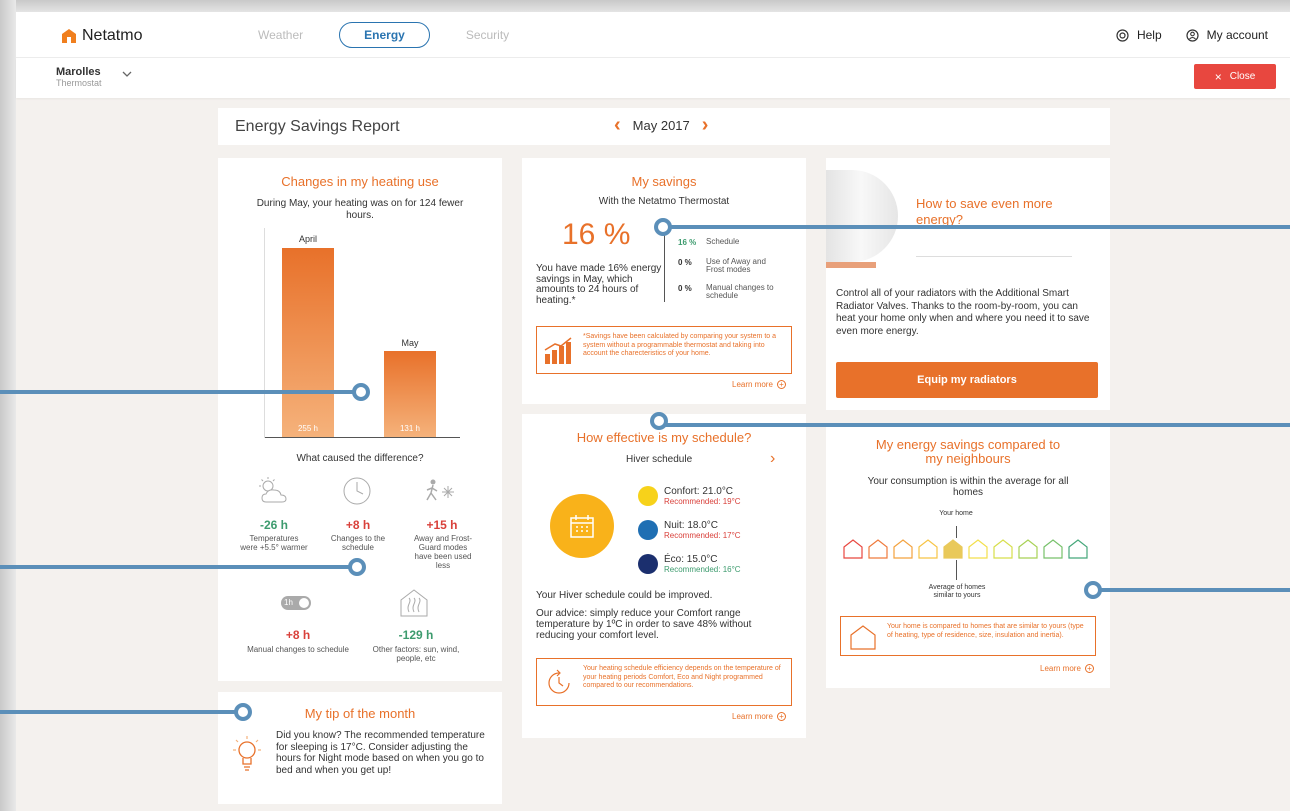 This screenshot has height=811, width=1290. What do you see at coordinates (442, 525) in the screenshot?
I see `cause-value-away-frost: +15 h` at bounding box center [442, 525].